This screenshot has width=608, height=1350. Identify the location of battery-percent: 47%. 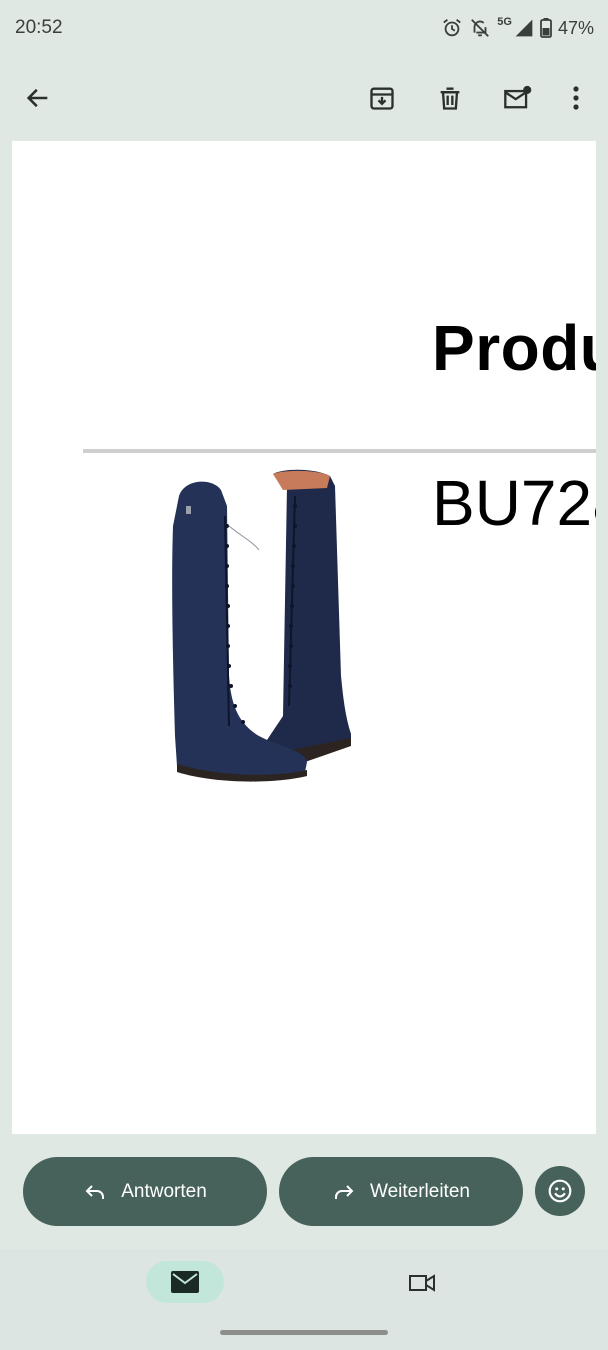
(575, 27).